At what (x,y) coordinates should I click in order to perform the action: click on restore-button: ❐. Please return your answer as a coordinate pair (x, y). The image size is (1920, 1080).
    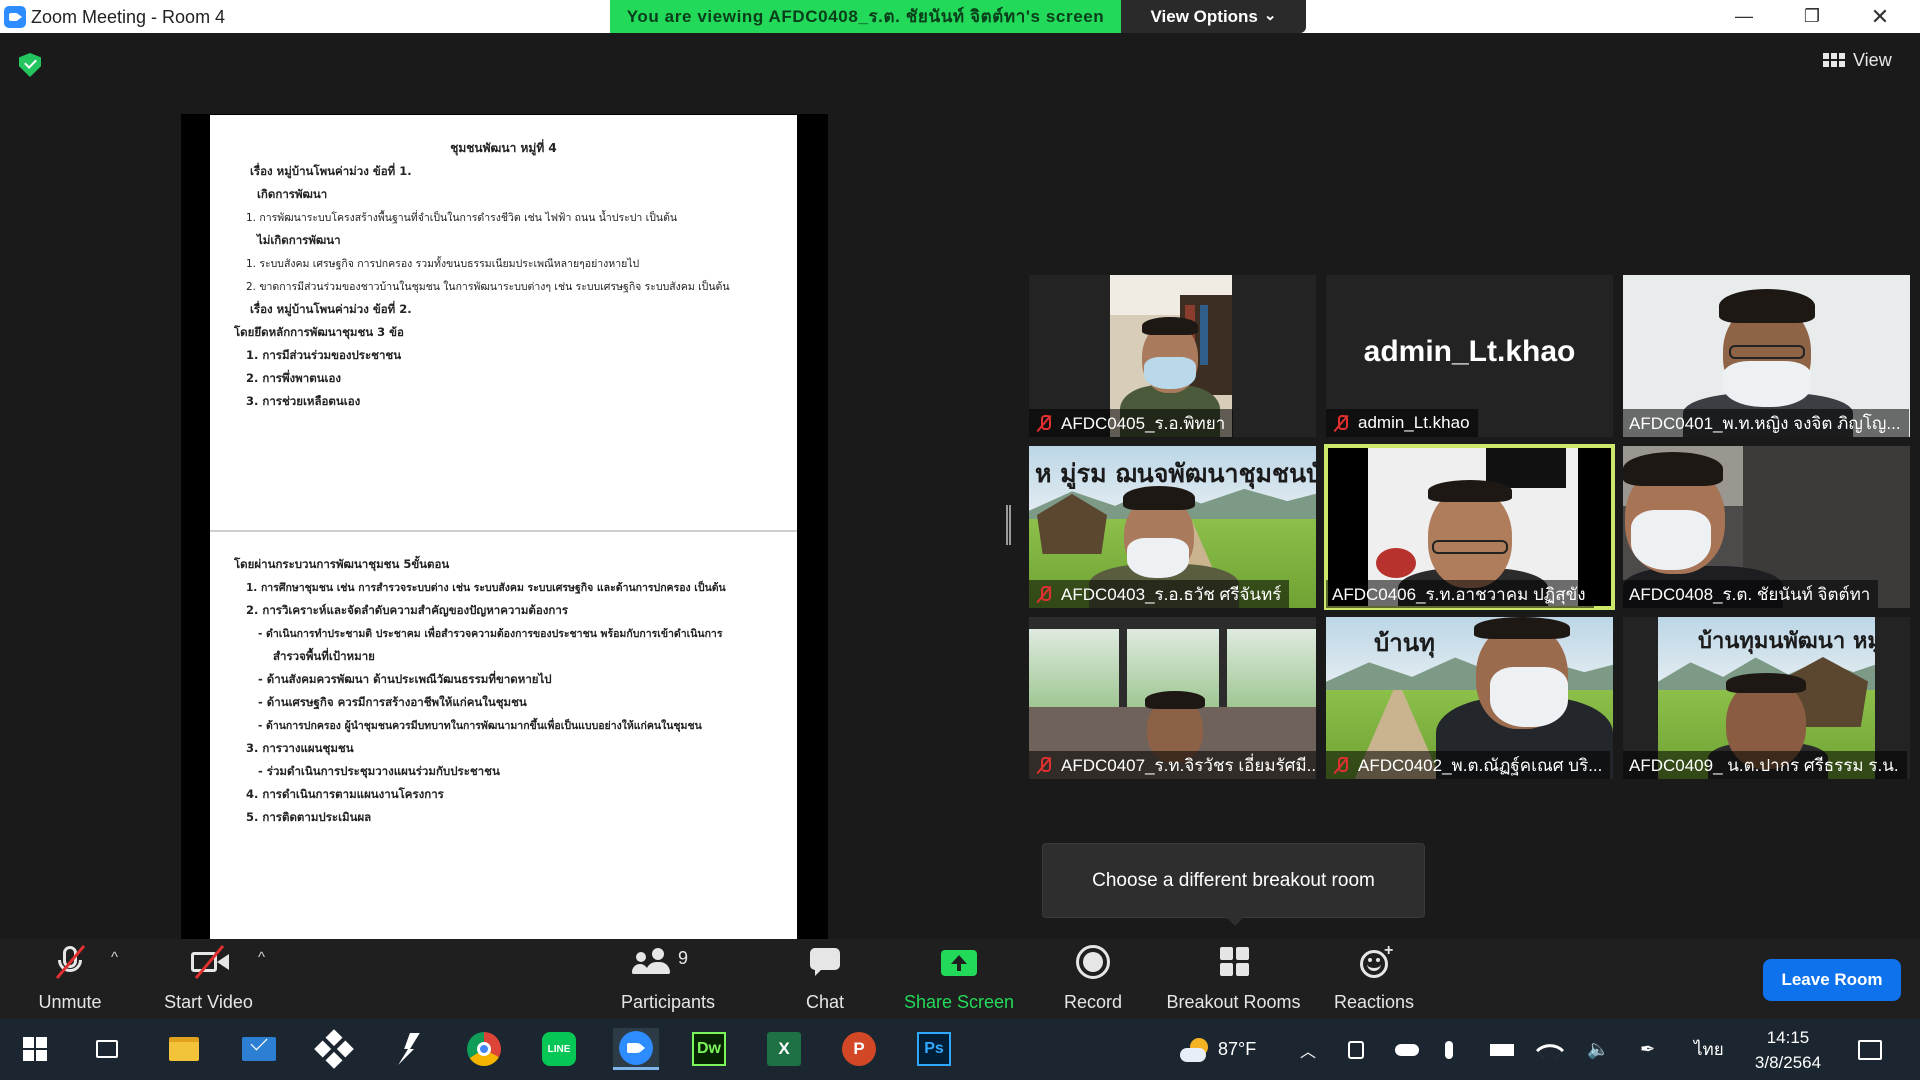
    Looking at the image, I should click on (1812, 16).